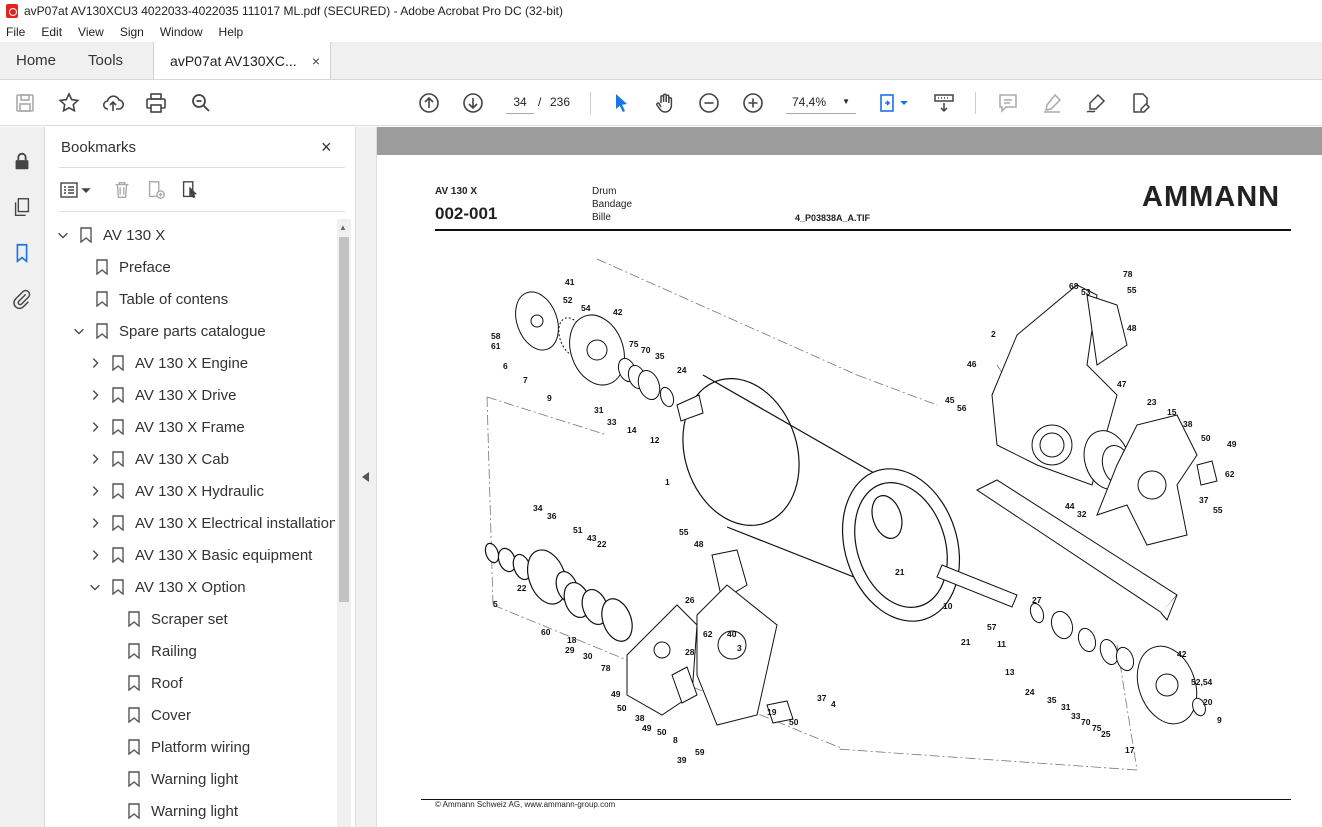 The height and width of the screenshot is (827, 1322). What do you see at coordinates (15, 32) in the screenshot?
I see `menu-file: File` at bounding box center [15, 32].